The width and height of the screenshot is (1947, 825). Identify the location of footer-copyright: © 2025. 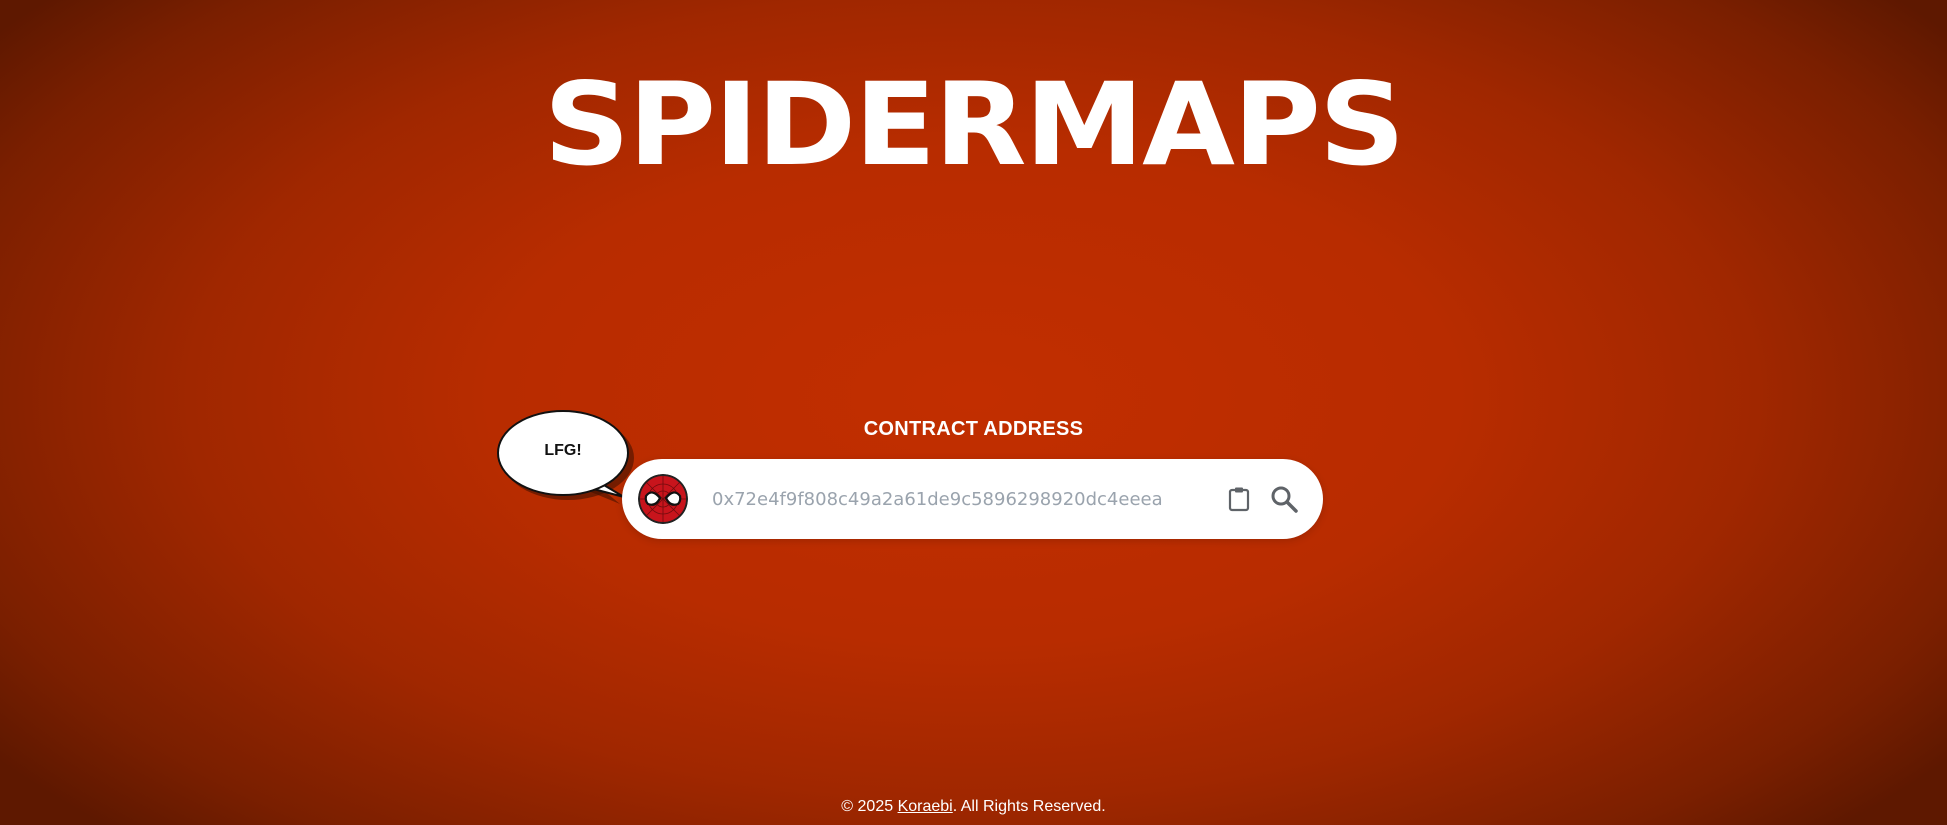
(869, 806).